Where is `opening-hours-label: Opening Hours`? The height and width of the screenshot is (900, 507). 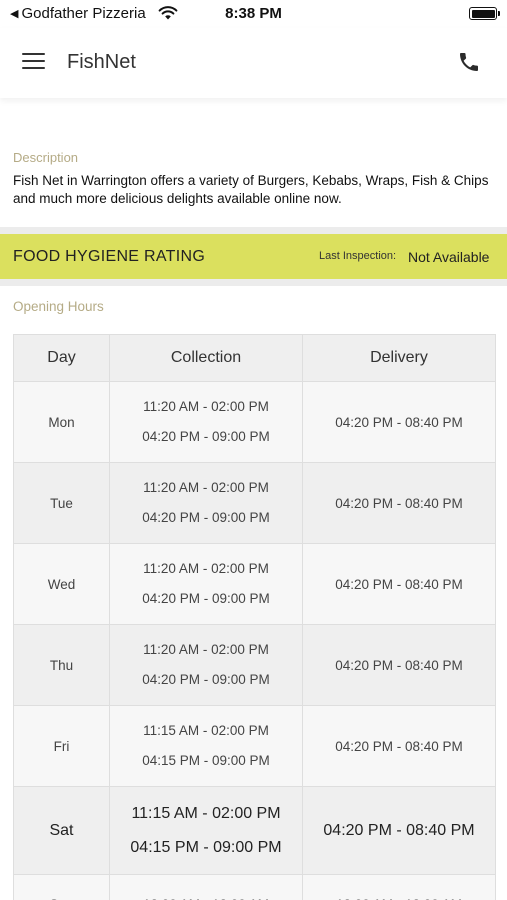
opening-hours-label: Opening Hours is located at coordinates (58, 306).